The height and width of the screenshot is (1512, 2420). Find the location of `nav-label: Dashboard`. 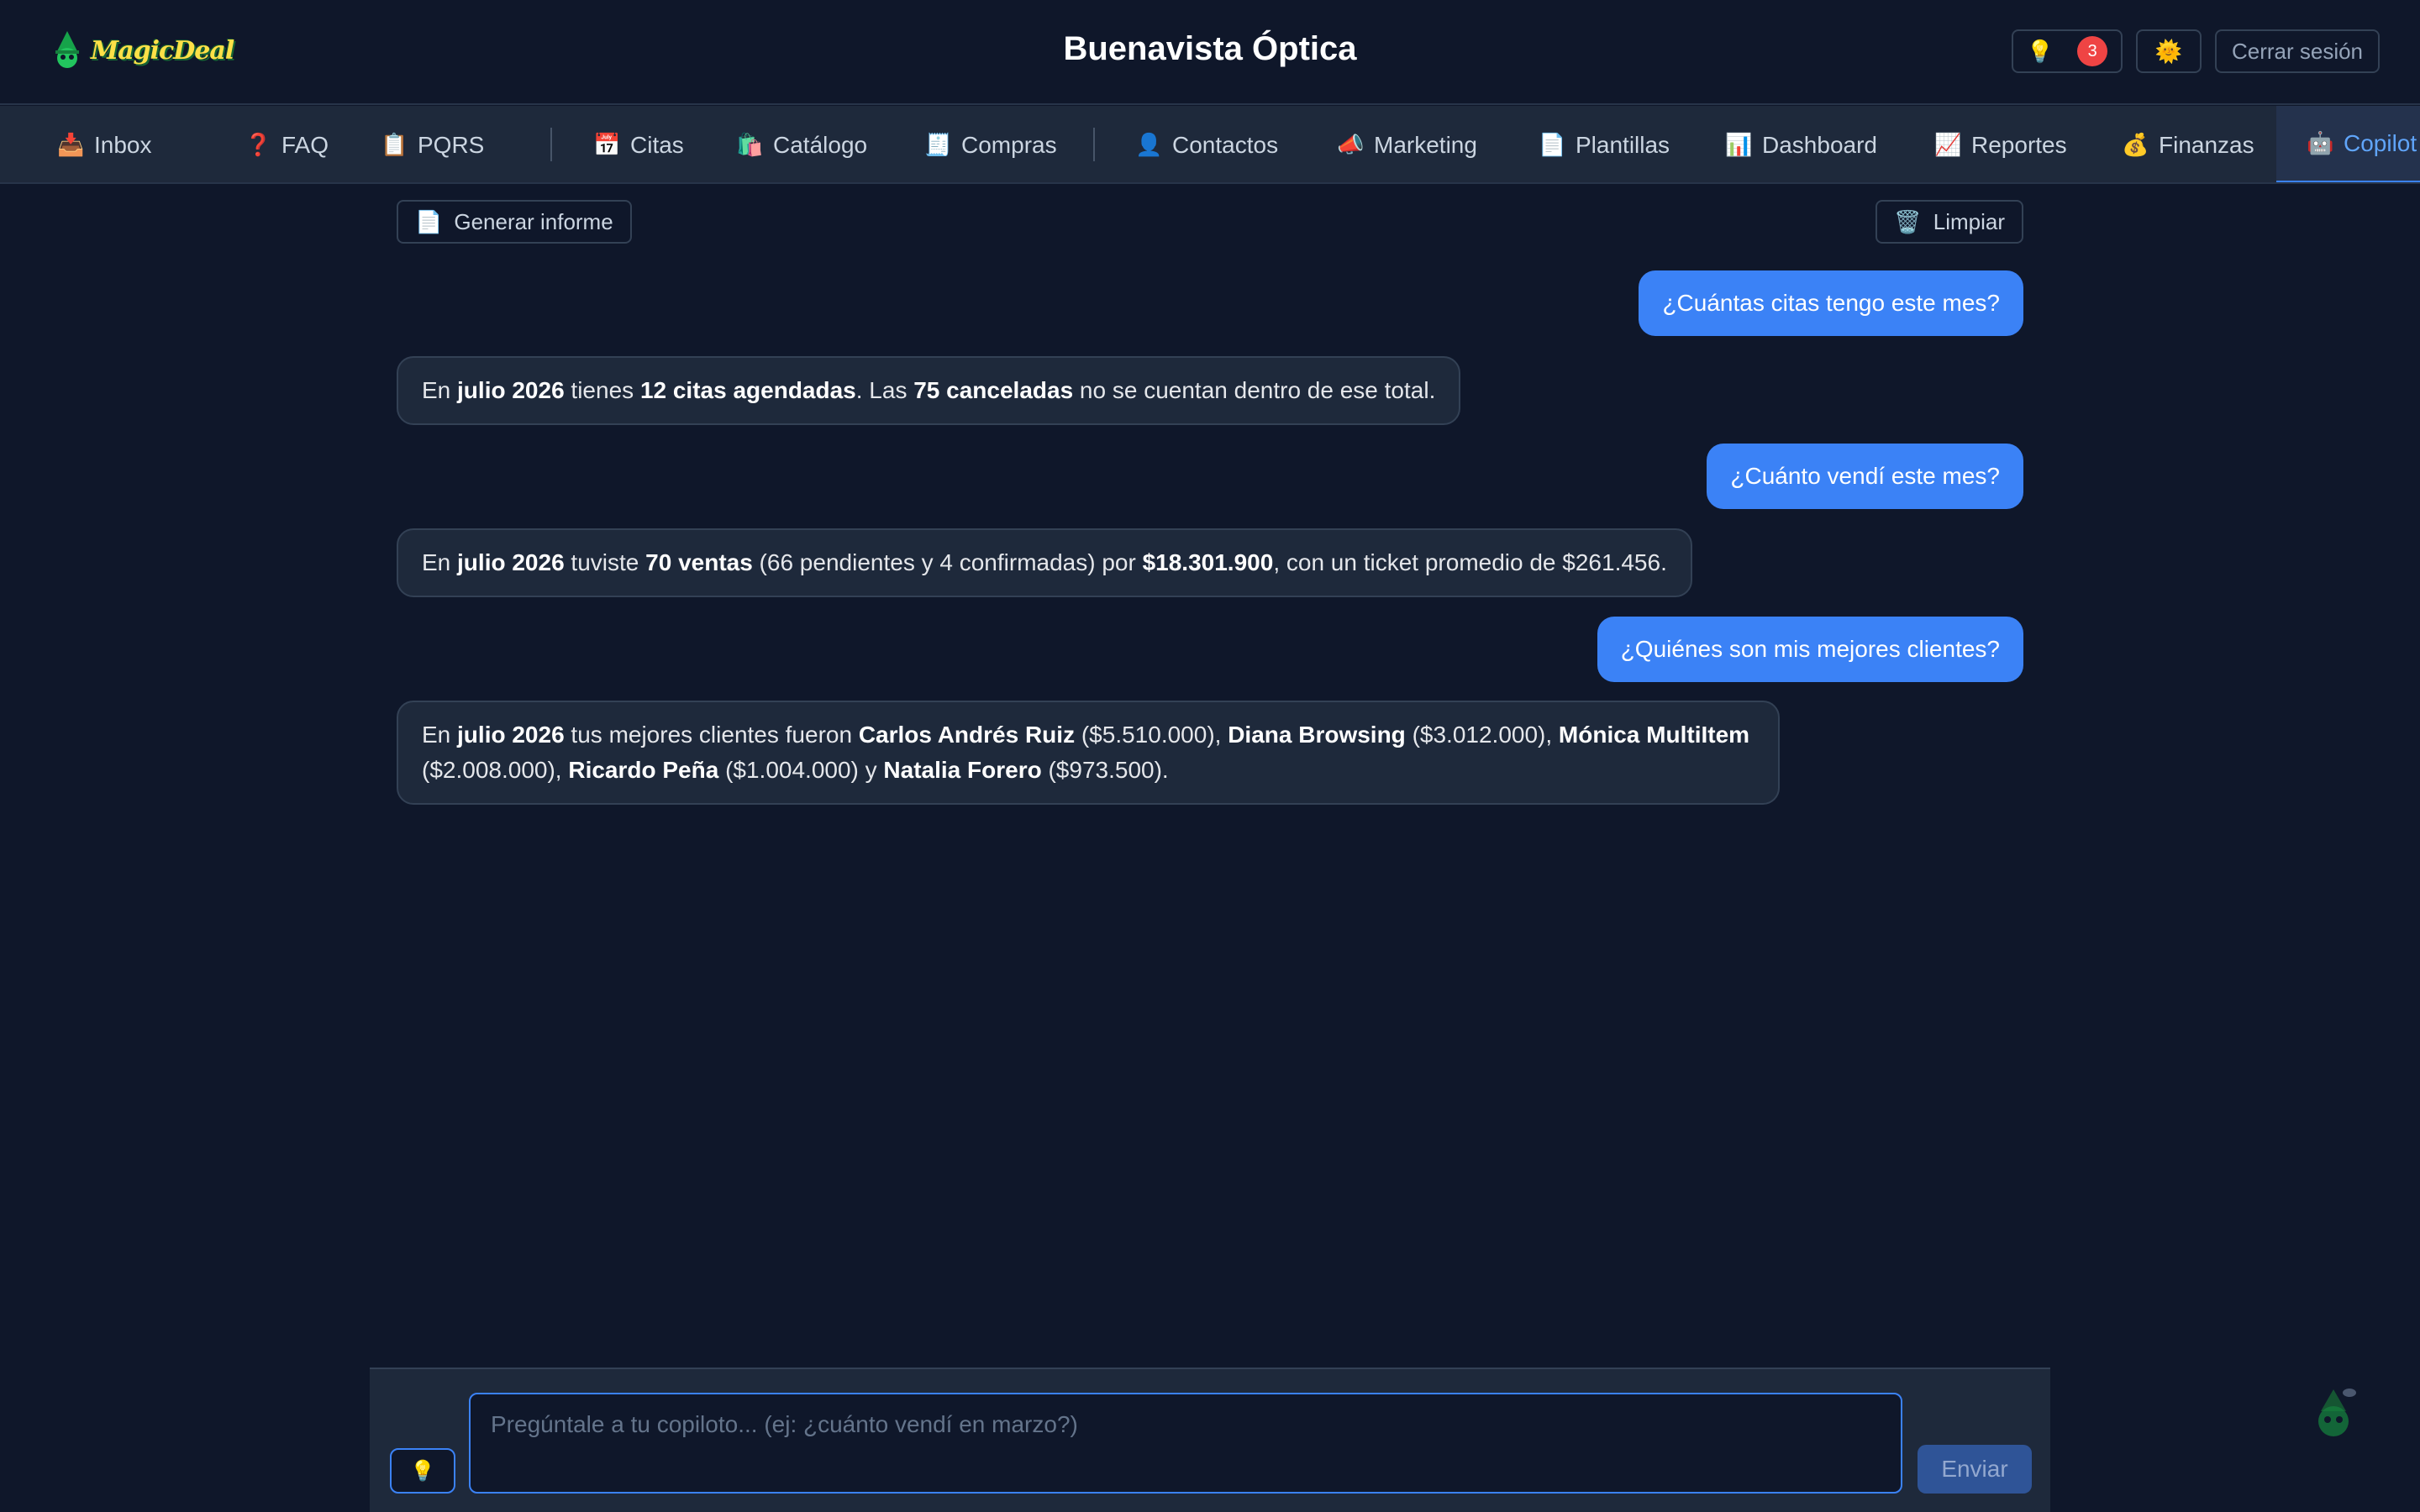

nav-label: Dashboard is located at coordinates (1819, 144).